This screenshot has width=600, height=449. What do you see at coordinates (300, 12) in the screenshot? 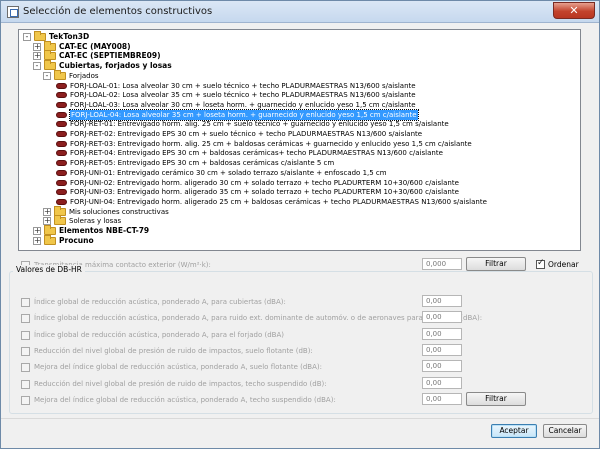
I see `title-bar: Selección de elementos constructivos ✕` at bounding box center [300, 12].